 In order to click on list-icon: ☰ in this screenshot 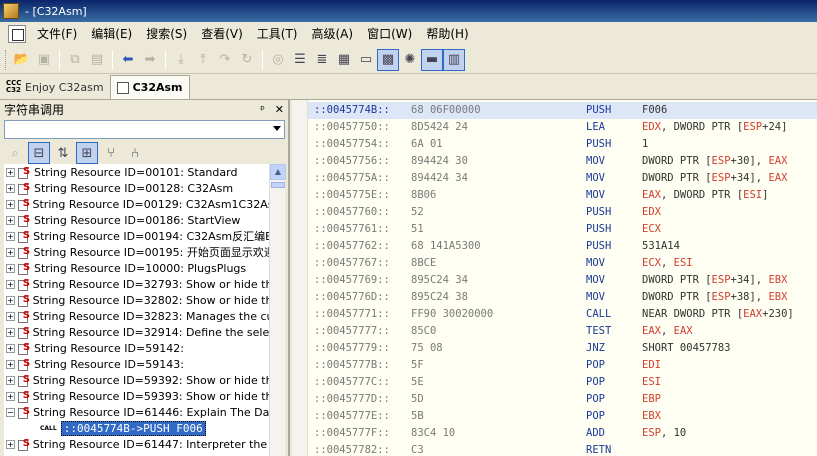, I will do `click(300, 60)`.